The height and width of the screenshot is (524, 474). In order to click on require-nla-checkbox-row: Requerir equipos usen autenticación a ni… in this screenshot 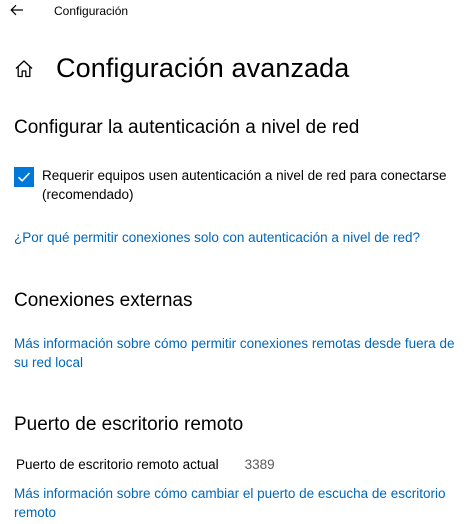, I will do `click(239, 185)`.